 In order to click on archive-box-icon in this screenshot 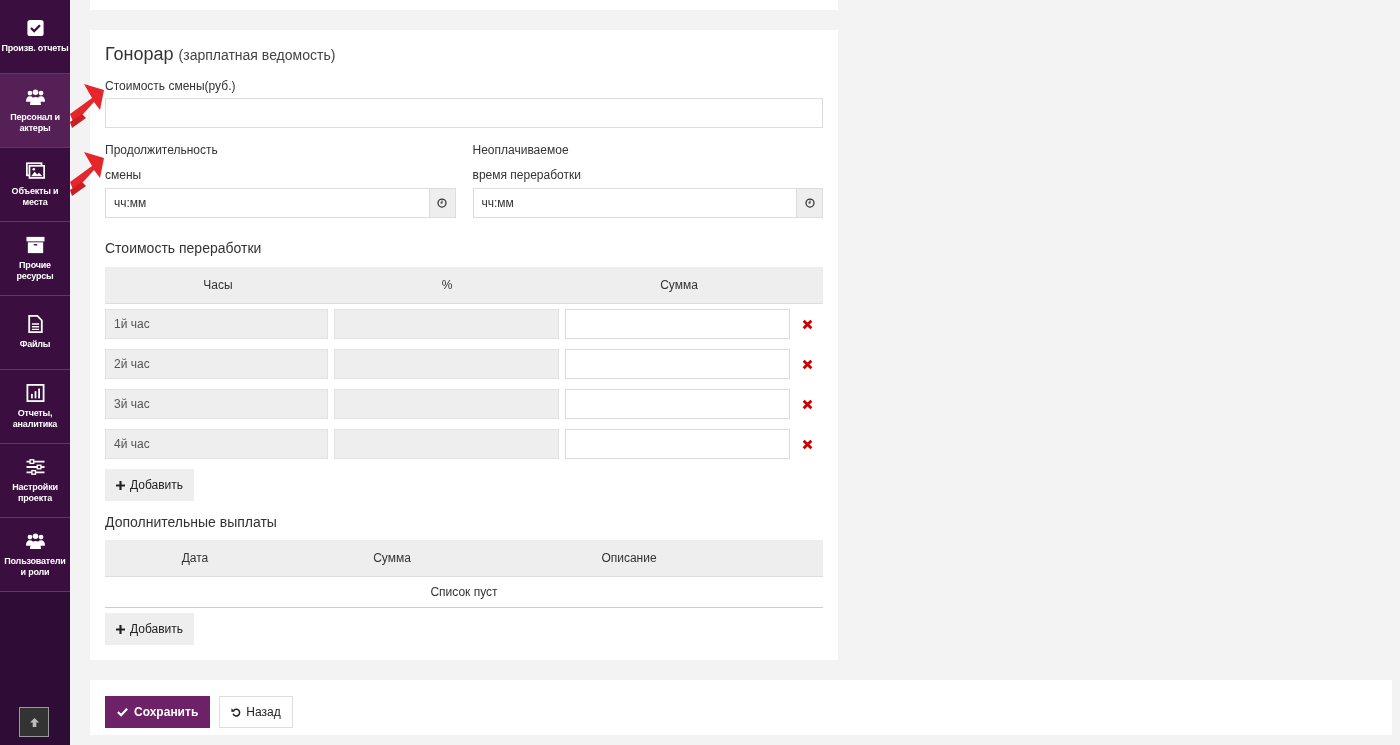, I will do `click(35, 244)`.